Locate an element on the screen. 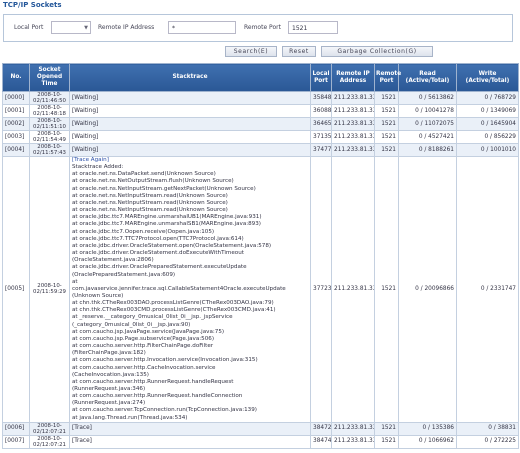 This screenshot has height=453, width=520. header-local-port: Local Port is located at coordinates (321, 77).